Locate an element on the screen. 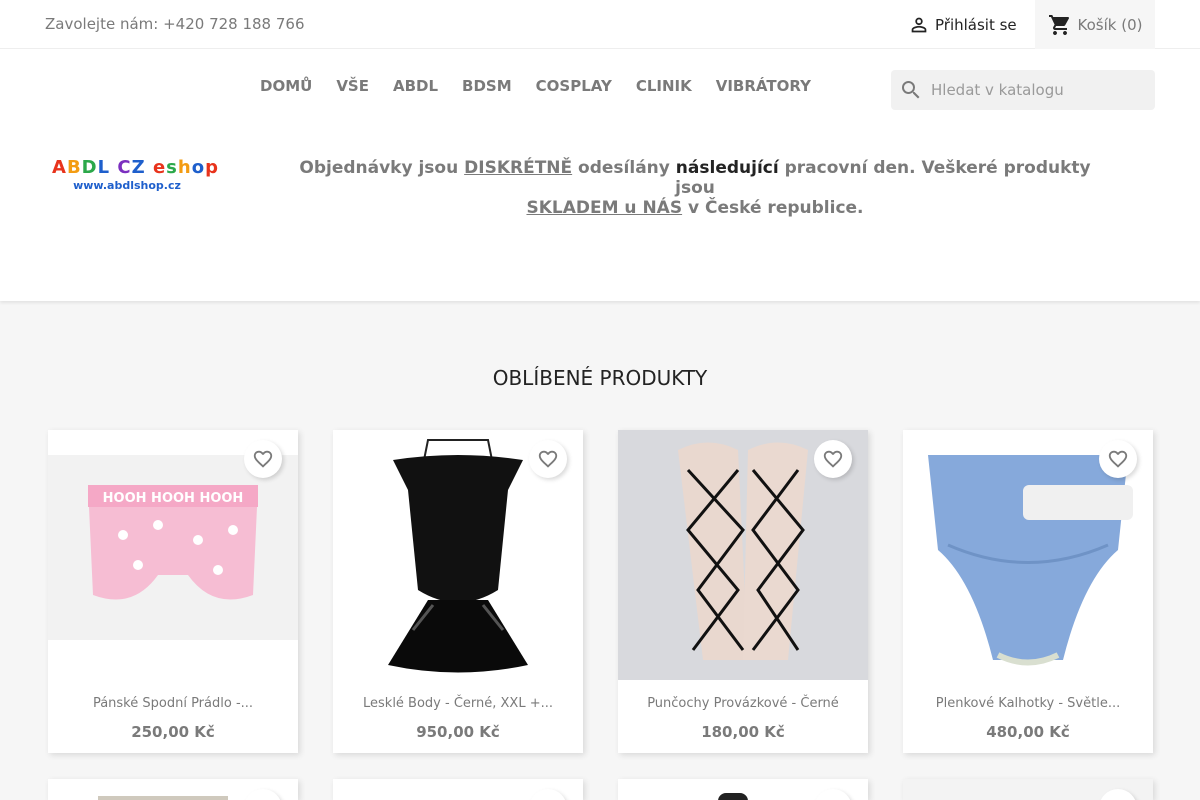 This screenshot has height=800, width=1200. search-input is located at coordinates (1041, 90).